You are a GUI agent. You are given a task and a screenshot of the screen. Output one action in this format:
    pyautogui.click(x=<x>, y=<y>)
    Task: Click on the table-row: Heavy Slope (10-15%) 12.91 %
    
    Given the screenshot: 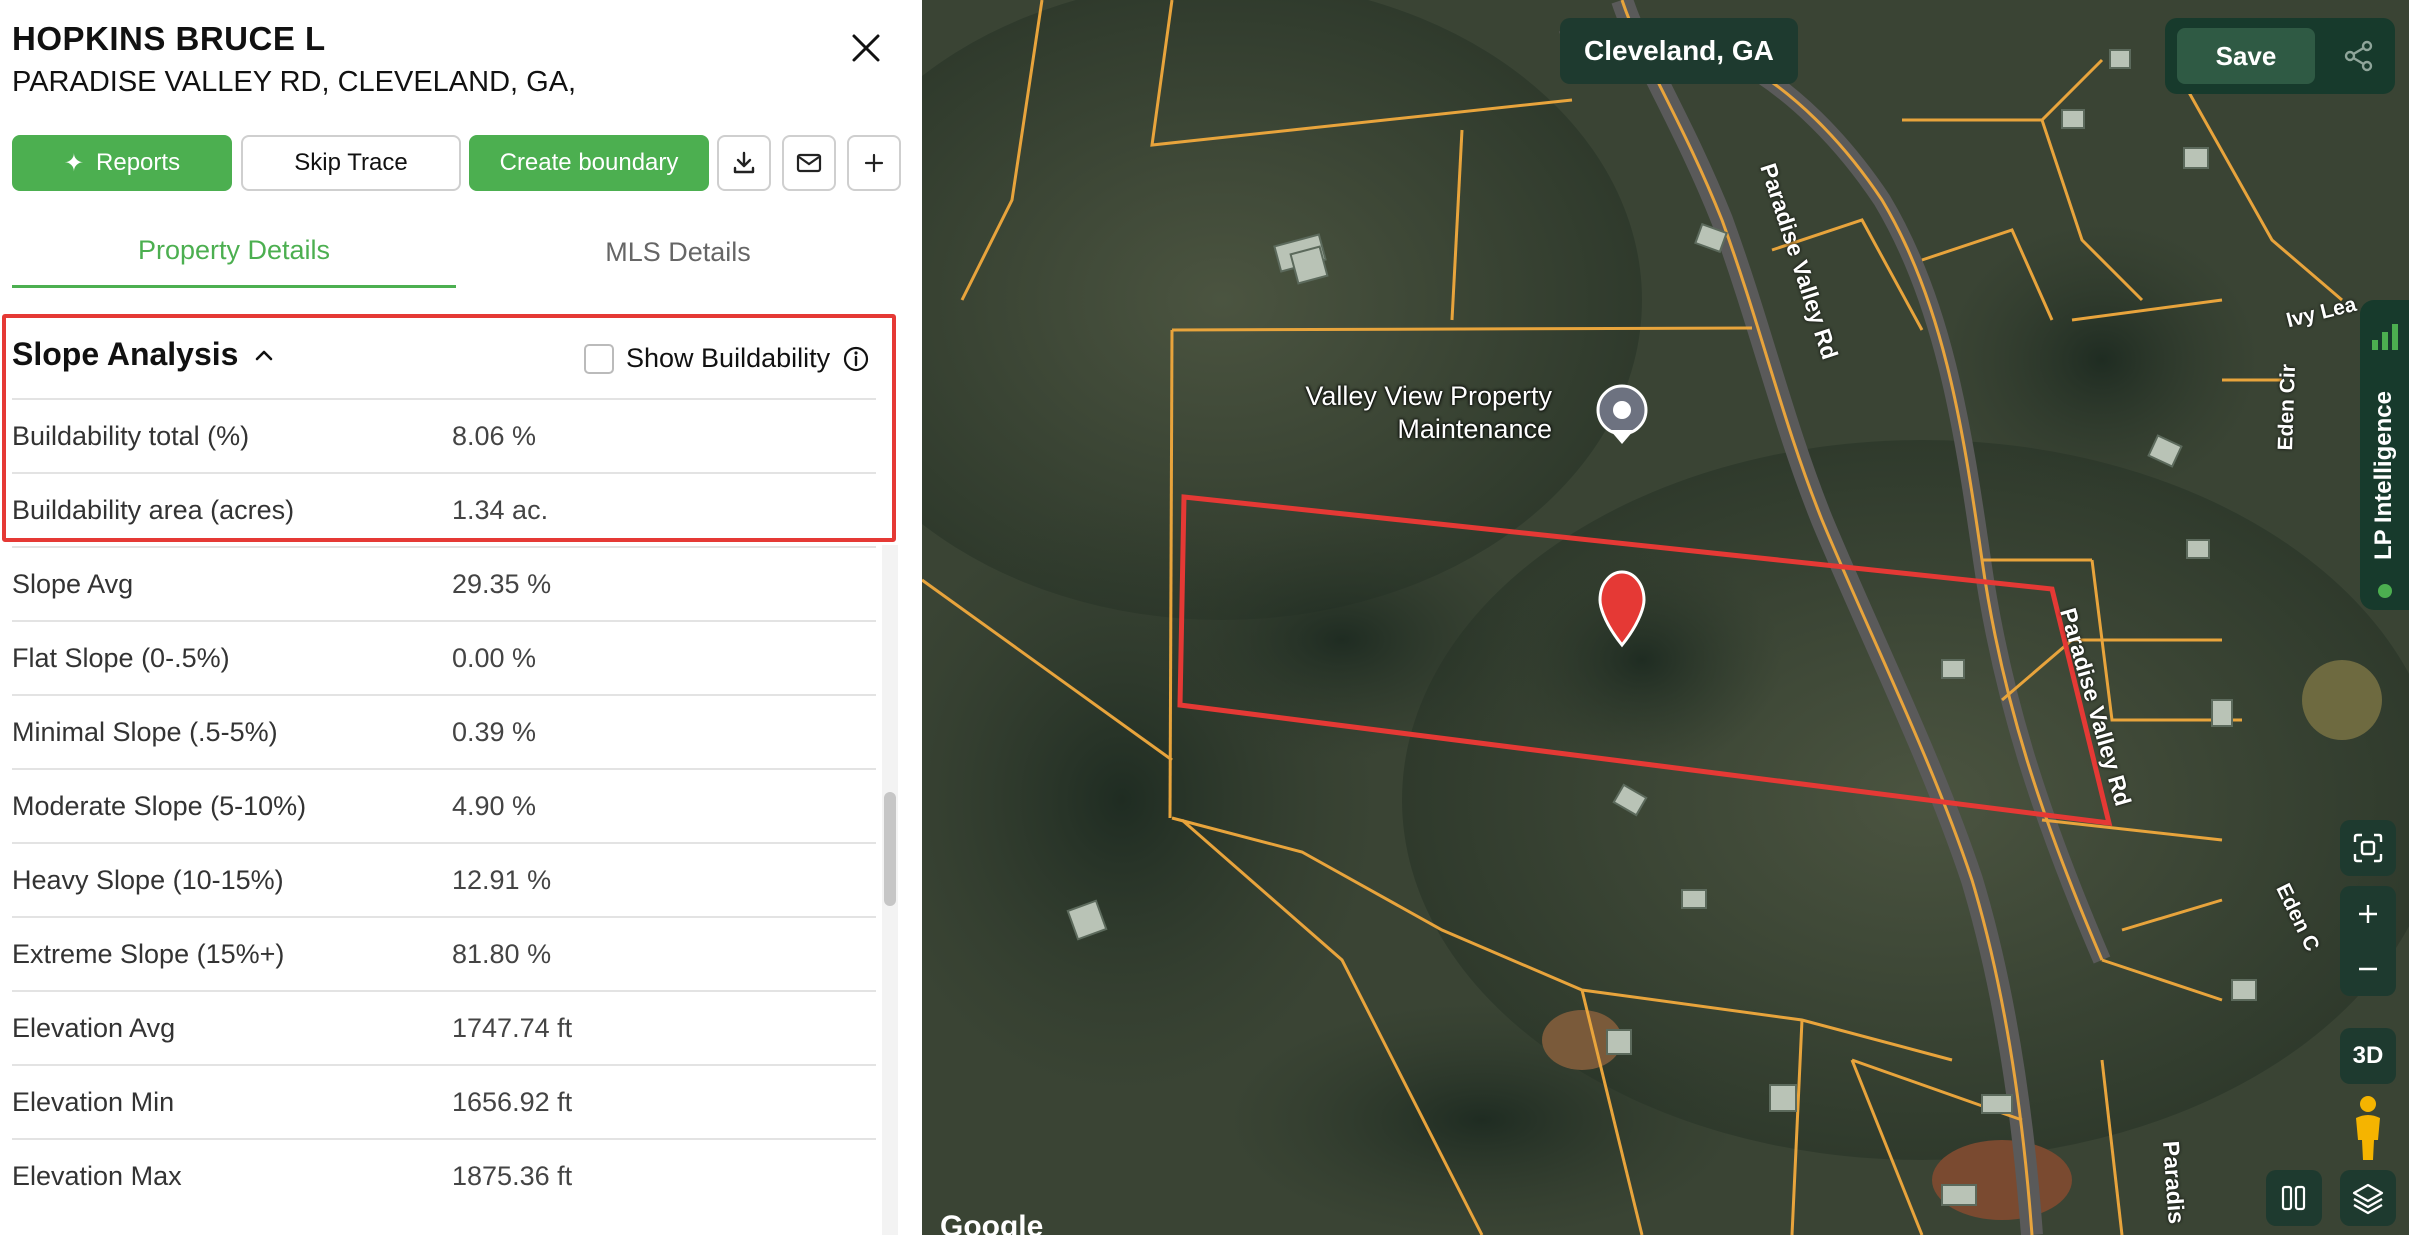 What is the action you would take?
    pyautogui.click(x=444, y=879)
    